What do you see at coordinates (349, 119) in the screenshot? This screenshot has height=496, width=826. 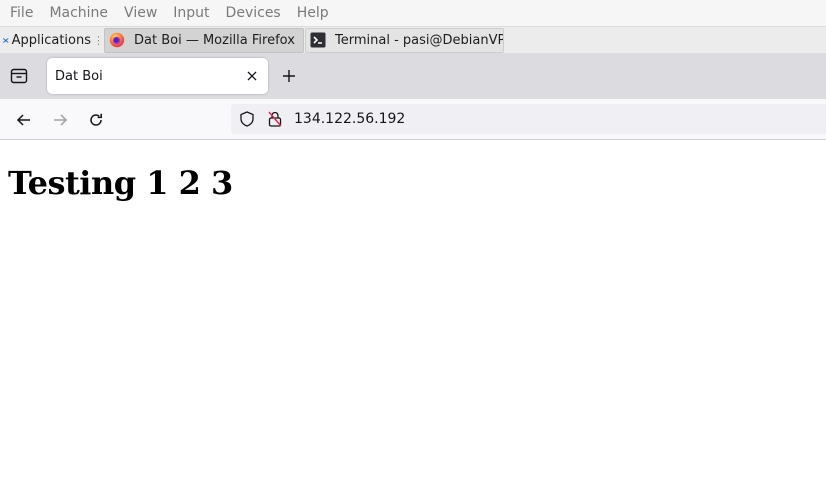 I see `url-text: 134.122.56.192` at bounding box center [349, 119].